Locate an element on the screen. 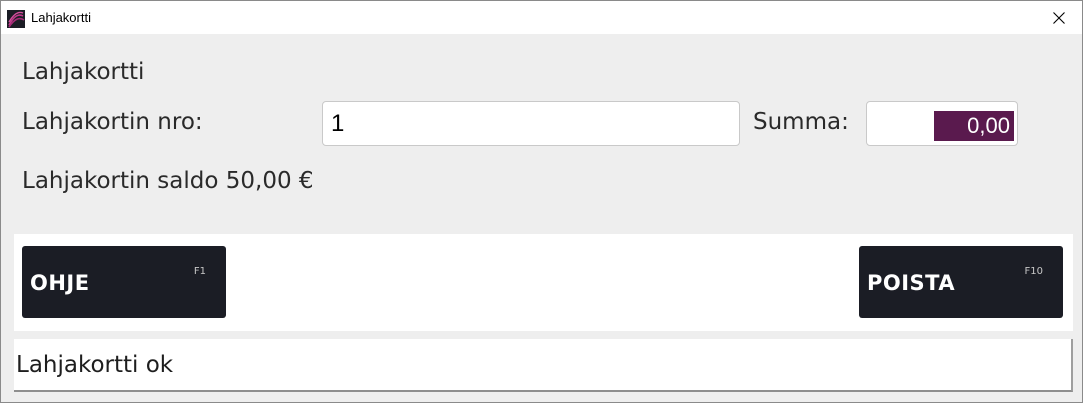 The image size is (1083, 403). amount-input: 0,00 is located at coordinates (942, 123).